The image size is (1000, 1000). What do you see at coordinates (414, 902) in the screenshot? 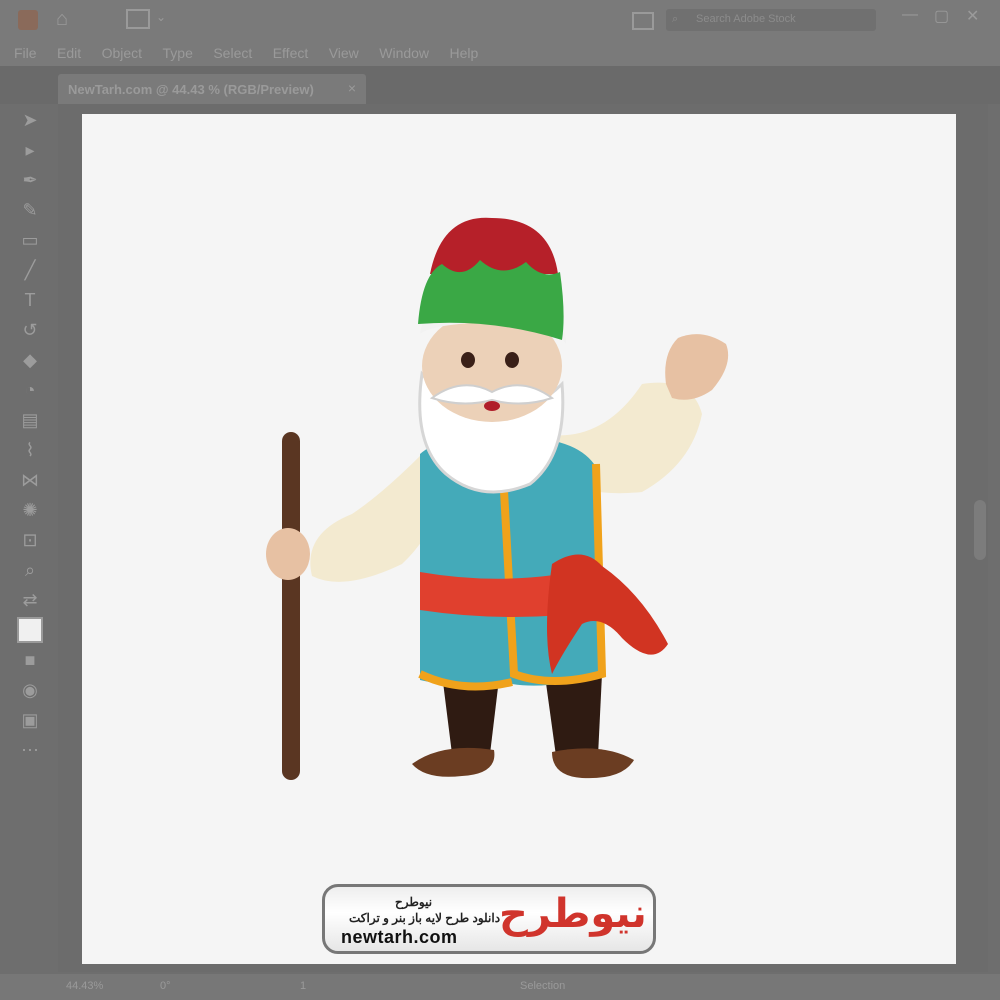
I see `watermark-title: نیوطرح` at bounding box center [414, 902].